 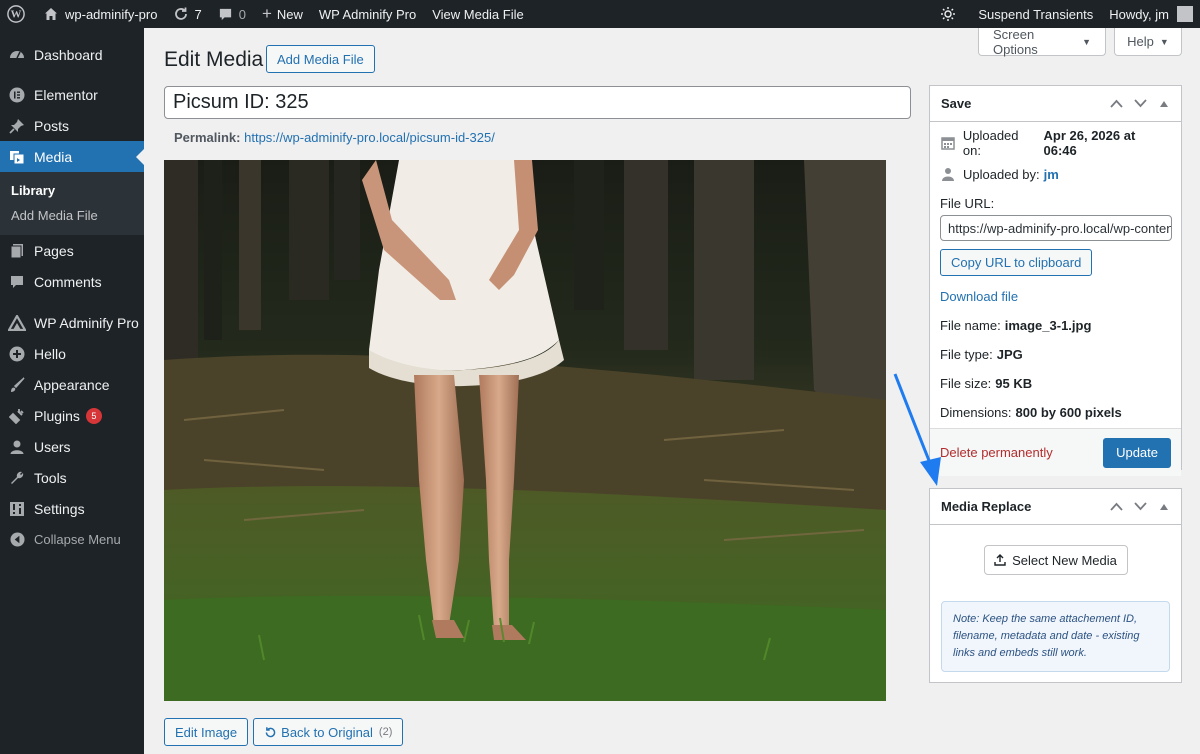 What do you see at coordinates (59, 508) in the screenshot?
I see `sidebar-item-label: Settings` at bounding box center [59, 508].